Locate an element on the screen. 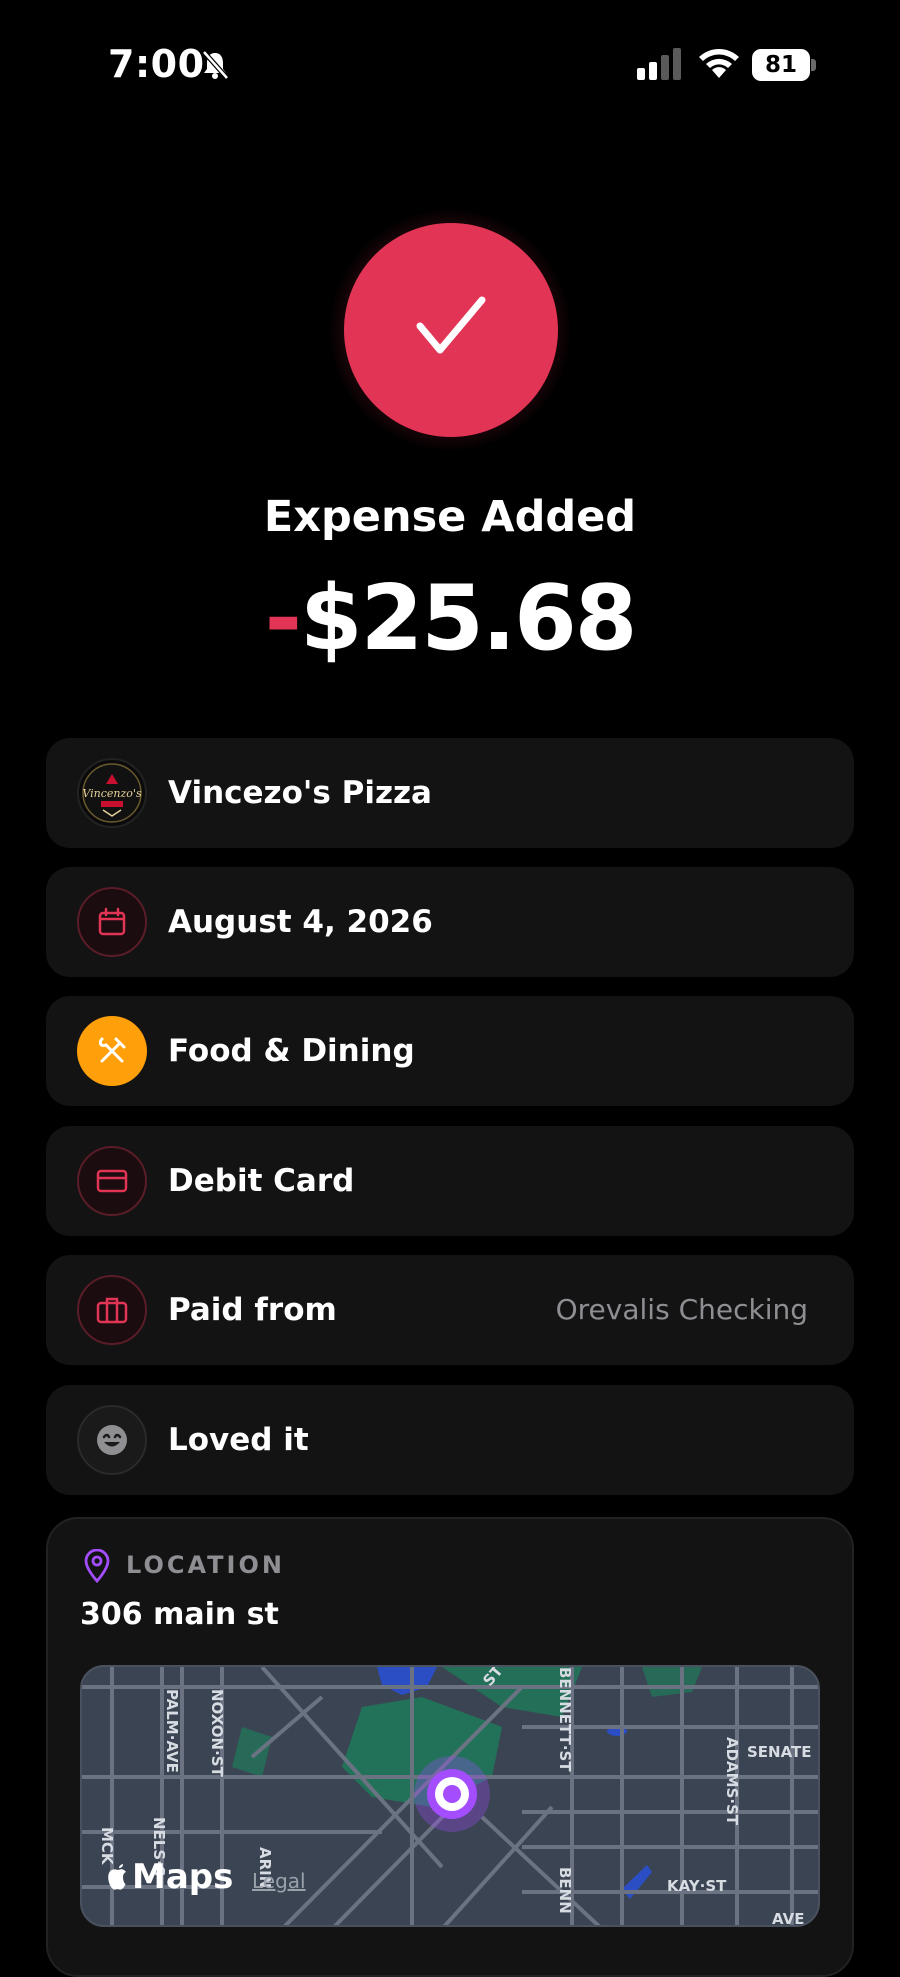 This screenshot has height=1977, width=900. payment-method-row: Debit Card is located at coordinates (450, 1181).